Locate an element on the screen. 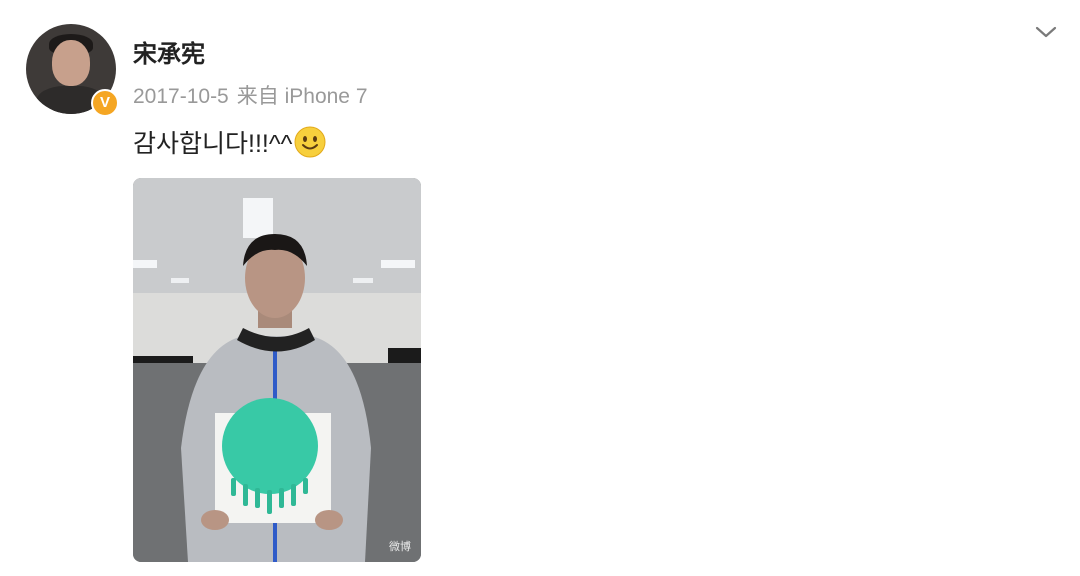  post-device: iPhone 7 is located at coordinates (326, 96).